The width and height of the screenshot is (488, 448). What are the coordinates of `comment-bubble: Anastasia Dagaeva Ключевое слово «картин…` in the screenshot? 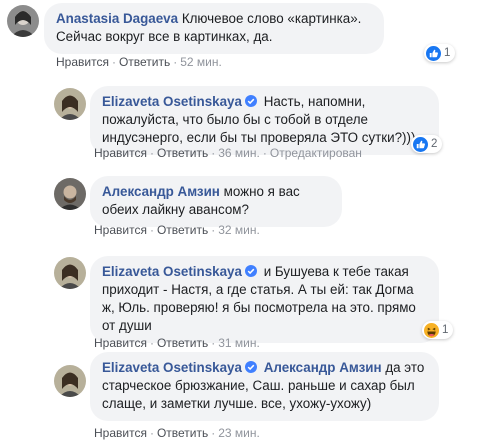 It's located at (214, 28).